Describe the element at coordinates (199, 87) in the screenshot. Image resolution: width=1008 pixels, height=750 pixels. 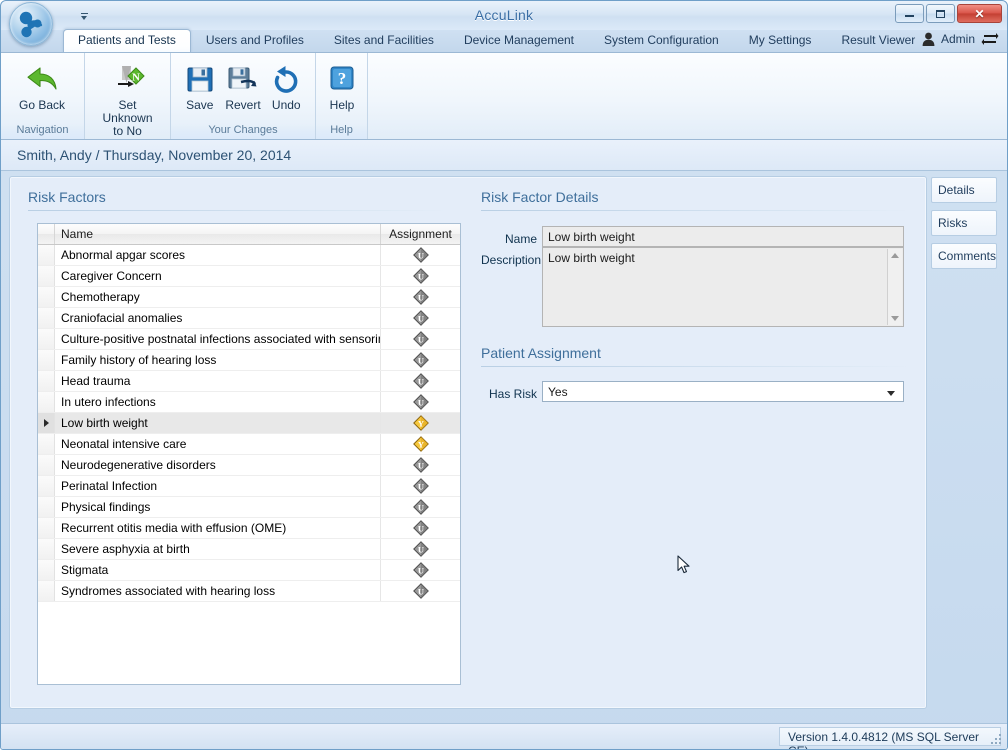
I see `save-button: Save` at that location.